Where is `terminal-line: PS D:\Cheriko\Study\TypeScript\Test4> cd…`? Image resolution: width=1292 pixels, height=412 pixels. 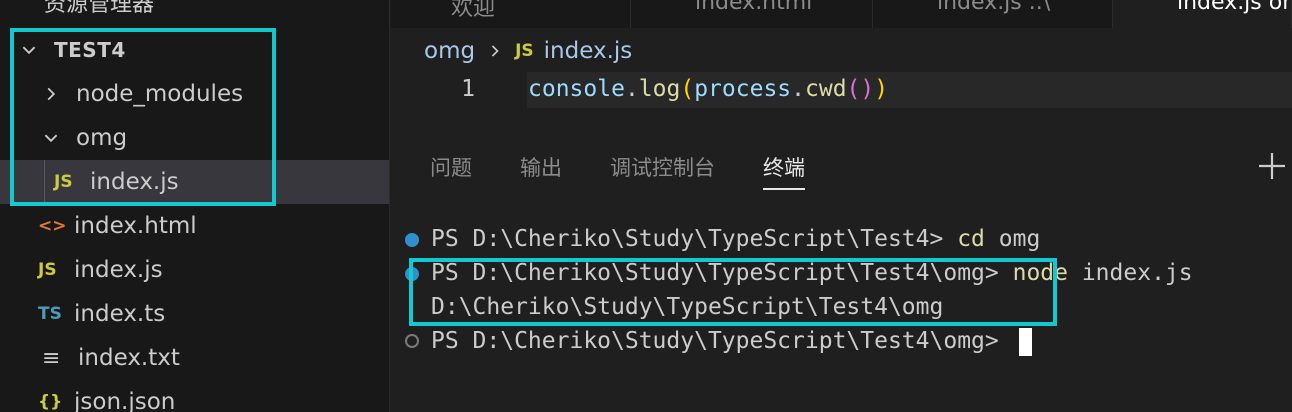
terminal-line: PS D:\Cheriko\Study\TypeScript\Test4> cd… is located at coordinates (735, 239).